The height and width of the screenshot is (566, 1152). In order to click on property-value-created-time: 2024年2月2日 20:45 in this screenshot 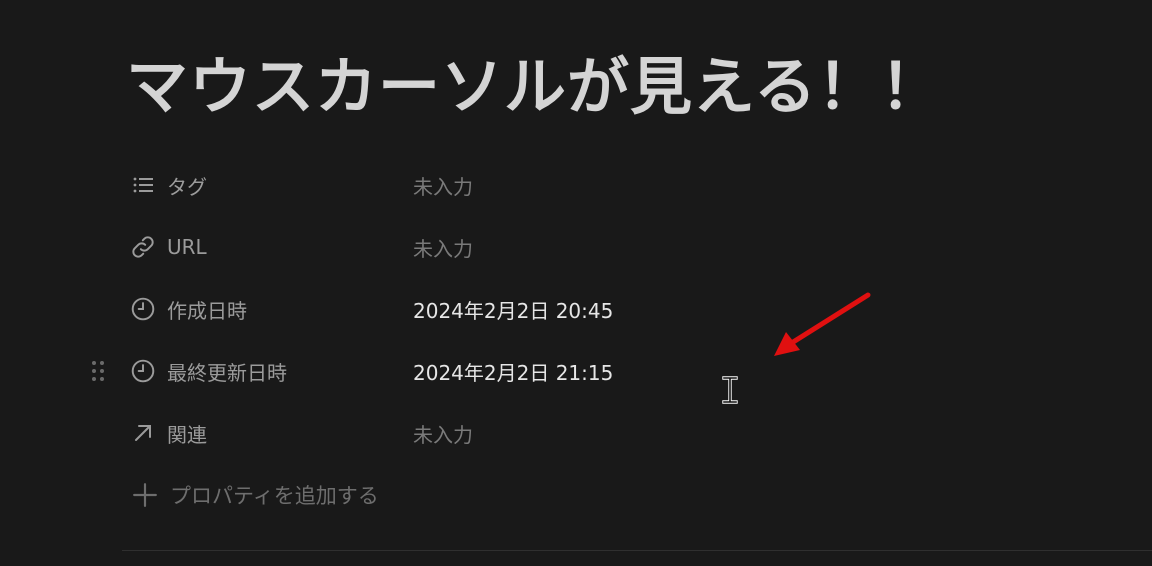, I will do `click(513, 310)`.